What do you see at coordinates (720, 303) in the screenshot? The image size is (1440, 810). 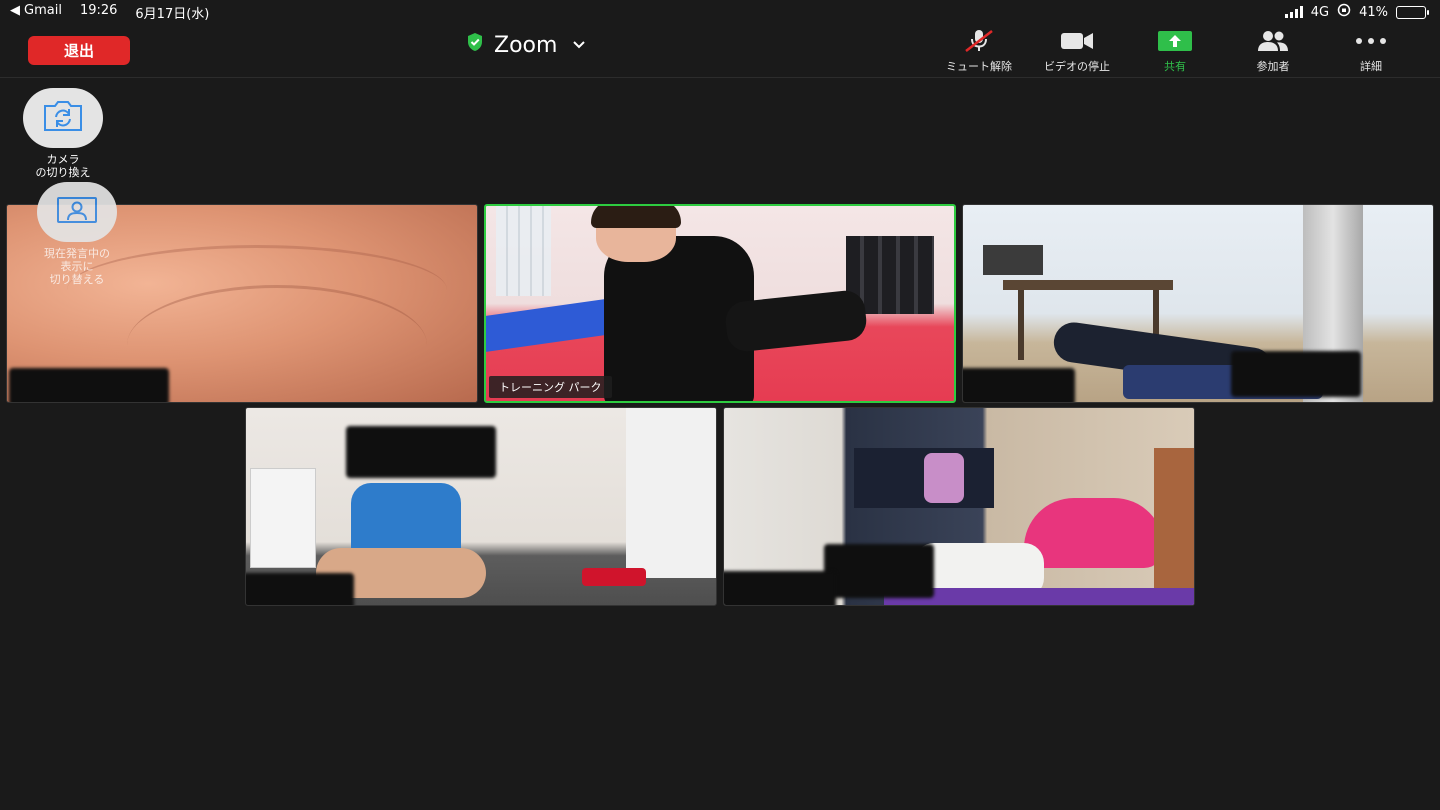 I see `video-tile-active-speaker: トレーニング パーク` at bounding box center [720, 303].